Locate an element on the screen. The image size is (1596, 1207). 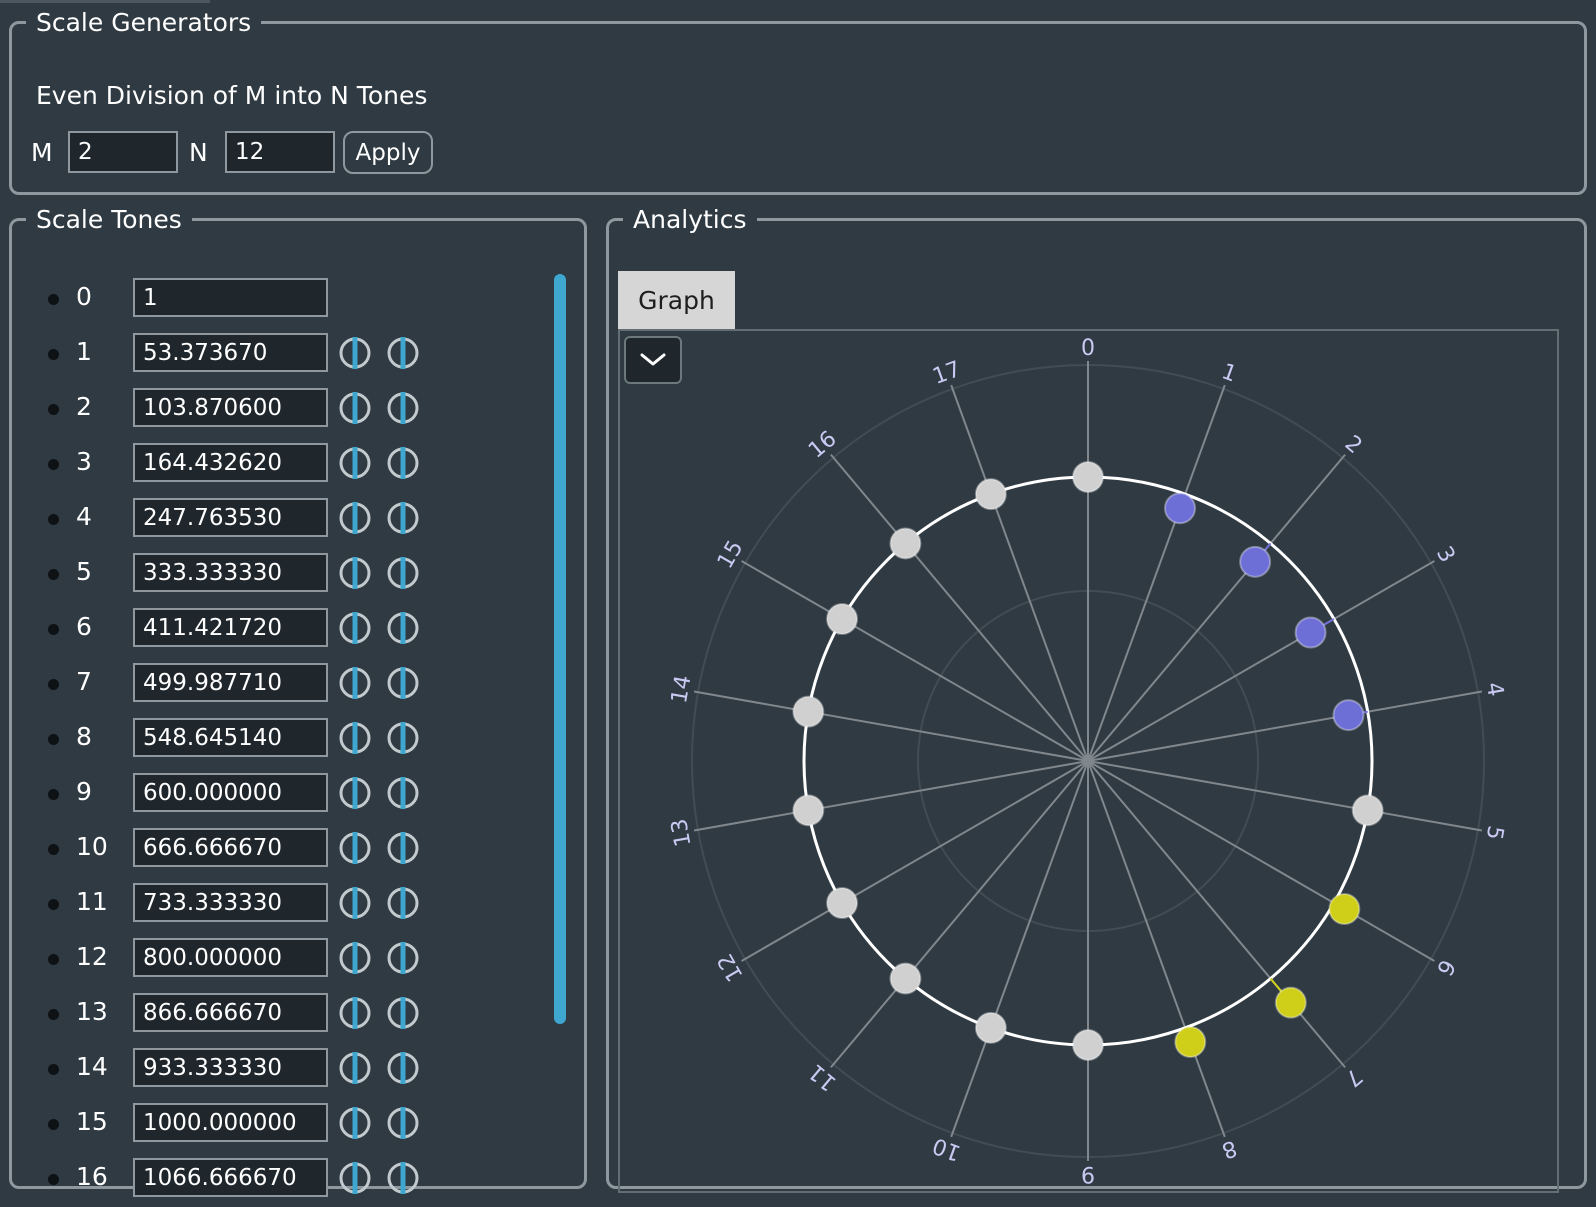
generator-title: Even Division of M into N Tones is located at coordinates (232, 95).